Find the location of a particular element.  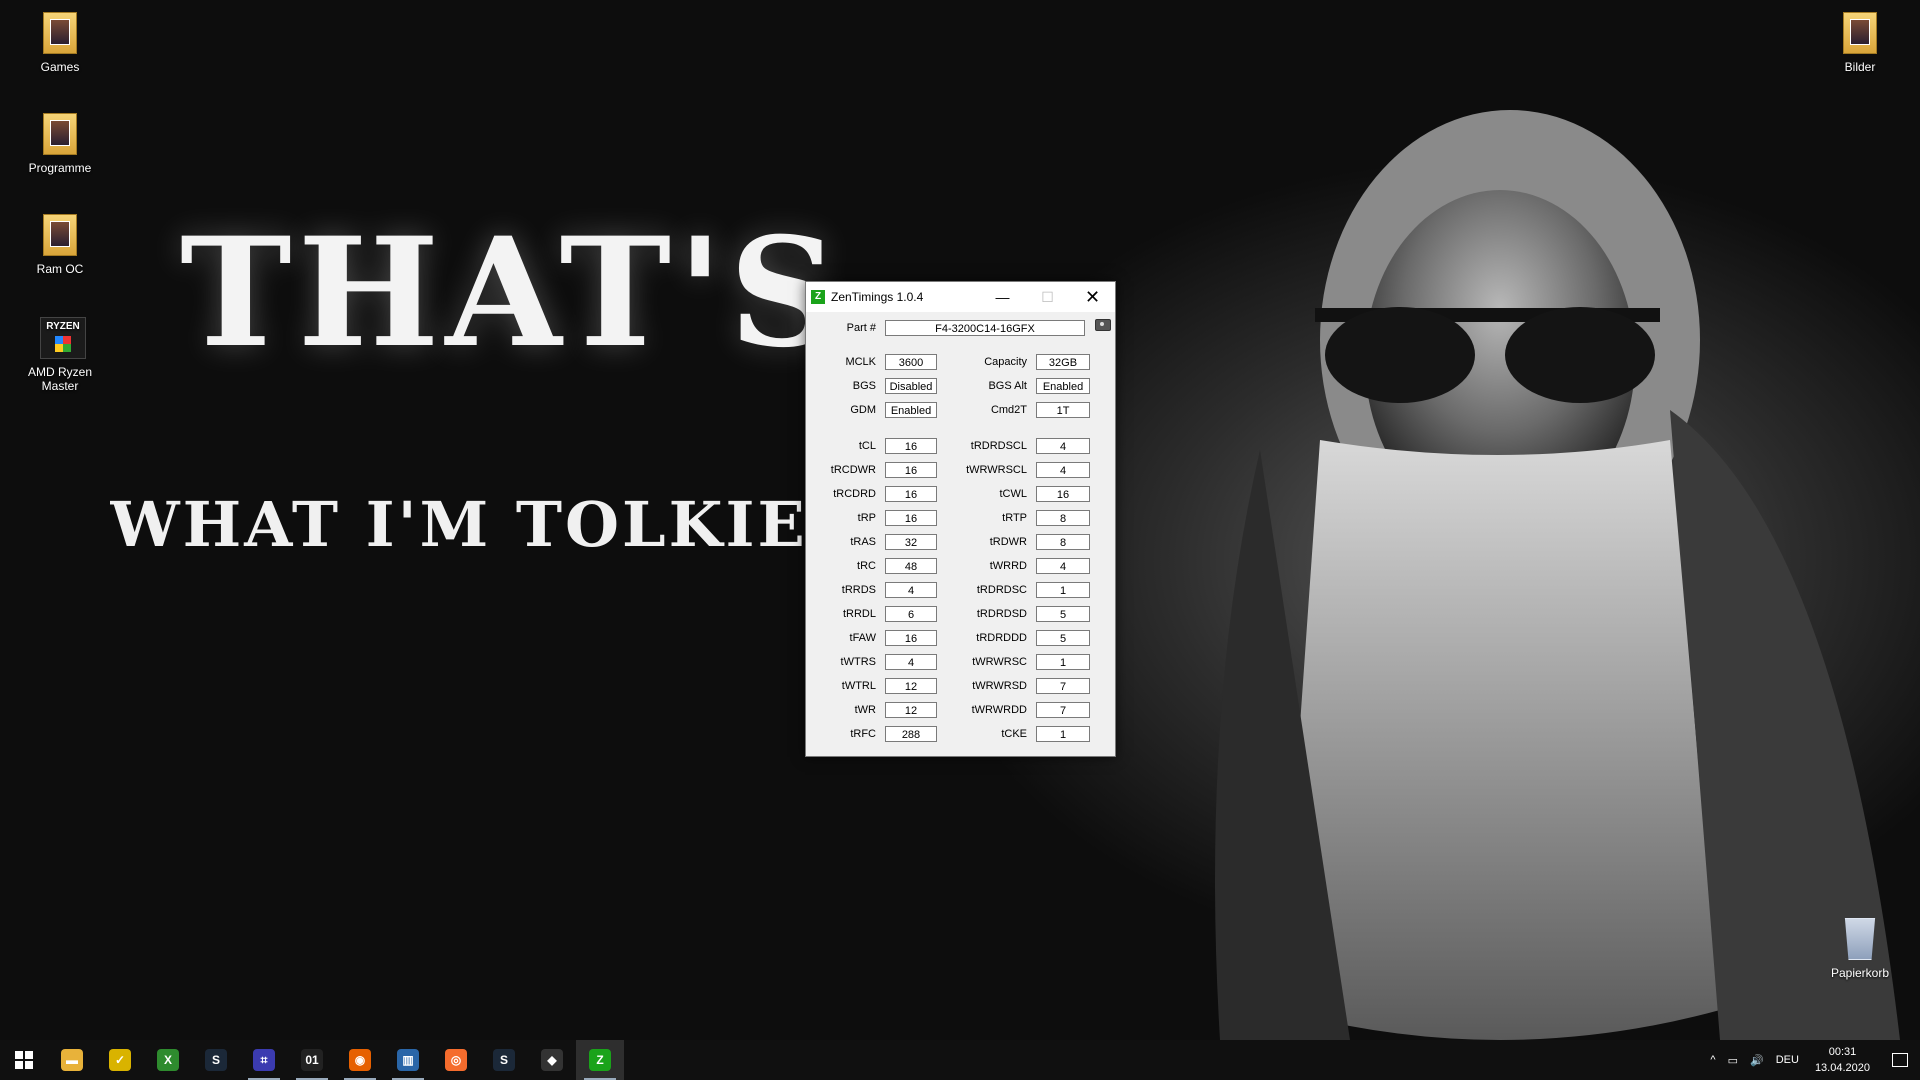

timing-label: tRDRDSD is located at coordinates (1001, 614).